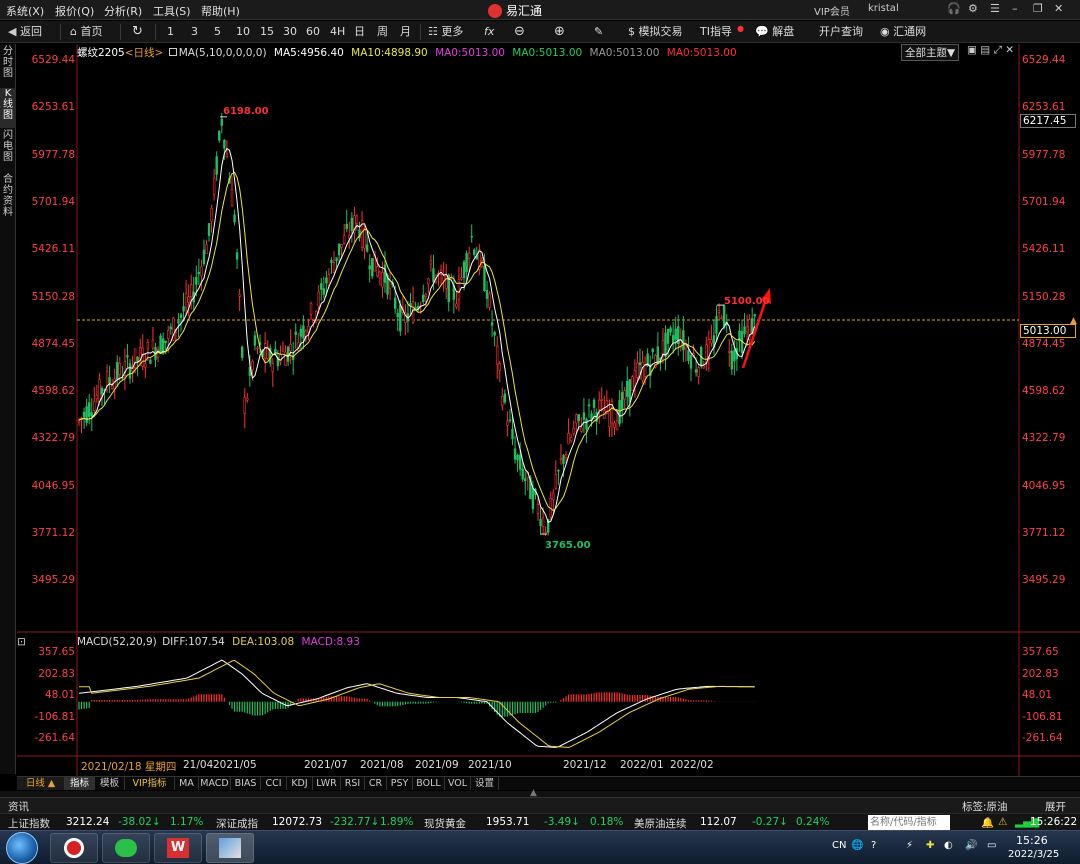 The height and width of the screenshot is (864, 1080). I want to click on recent-high-label: 5100.00, so click(747, 301).